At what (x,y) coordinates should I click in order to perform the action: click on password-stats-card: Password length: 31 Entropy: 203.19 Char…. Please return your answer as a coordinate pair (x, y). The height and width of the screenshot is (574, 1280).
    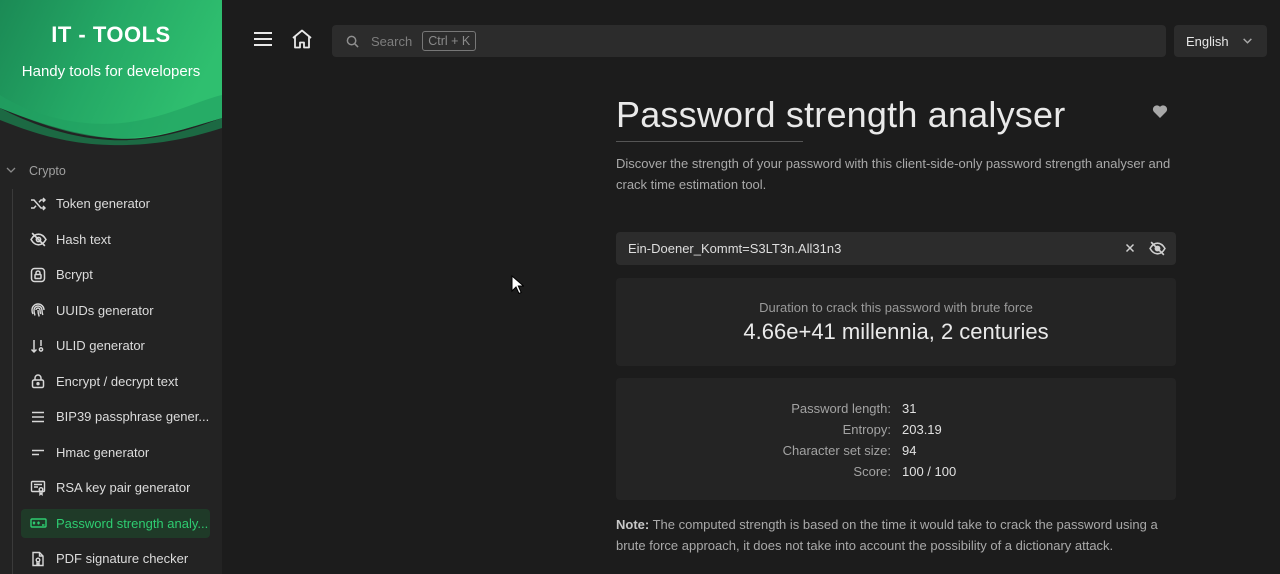
    Looking at the image, I should click on (896, 439).